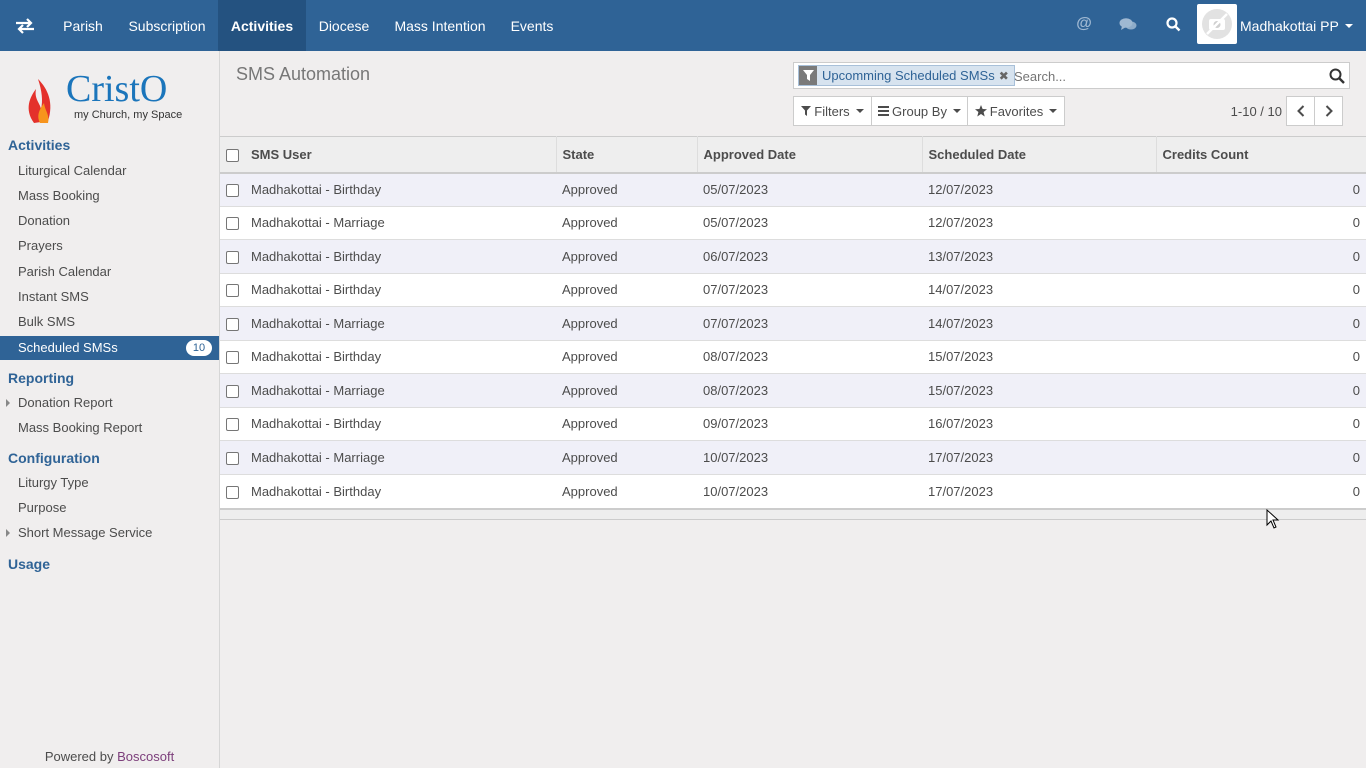 The height and width of the screenshot is (768, 1366). I want to click on pager-next-button, so click(1328, 111).